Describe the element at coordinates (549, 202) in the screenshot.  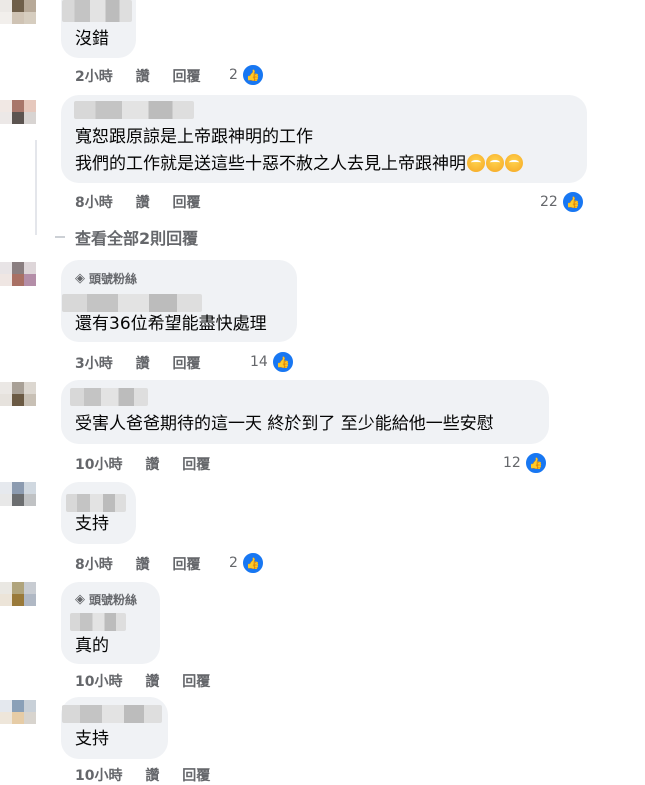
I see `reaction-number: 22` at that location.